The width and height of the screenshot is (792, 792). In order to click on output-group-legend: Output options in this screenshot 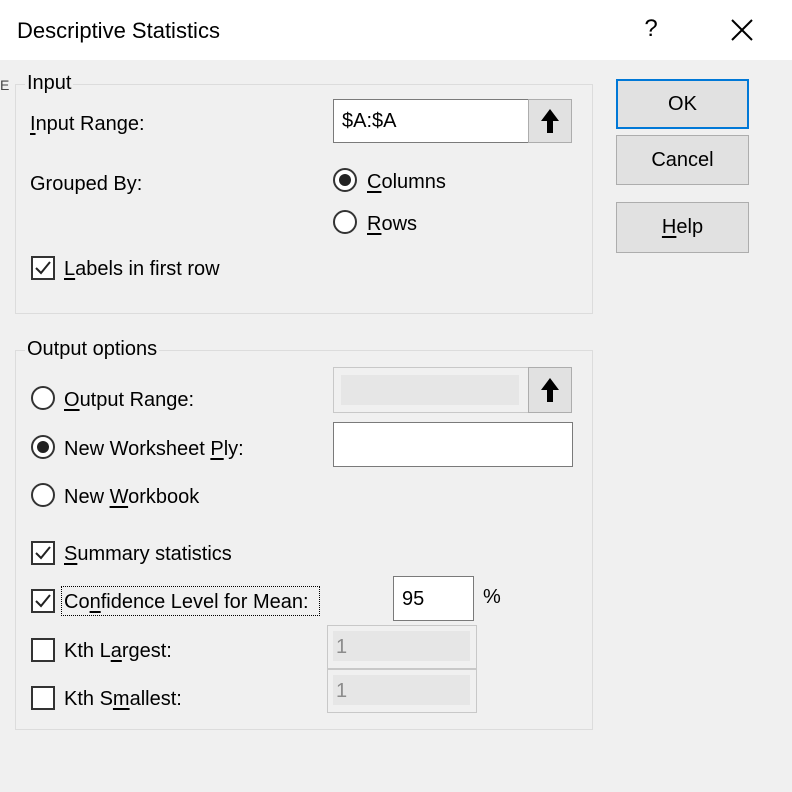, I will do `click(92, 349)`.